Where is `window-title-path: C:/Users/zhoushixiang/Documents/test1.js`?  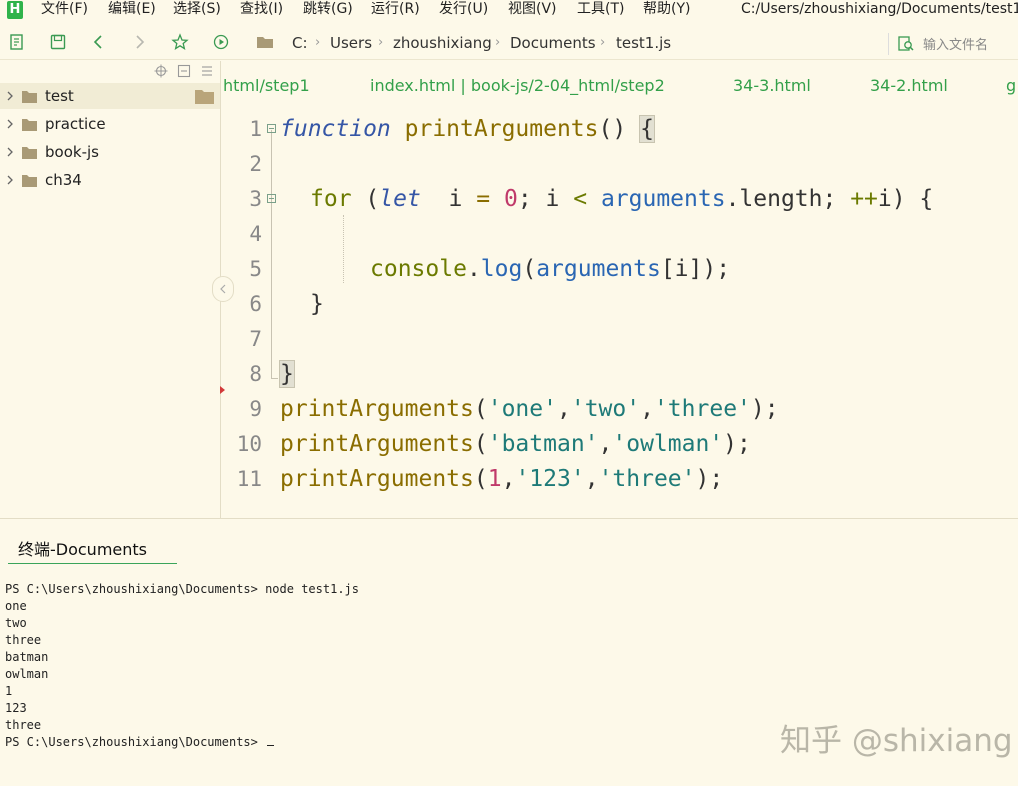
window-title-path: C:/Users/zhoushixiang/Documents/test1.js is located at coordinates (879, 9).